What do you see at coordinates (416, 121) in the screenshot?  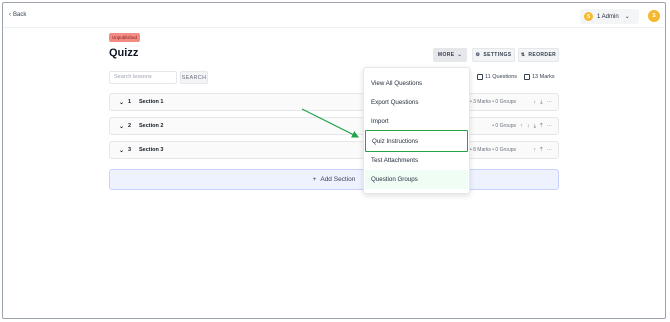 I see `menu-item-import: Import` at bounding box center [416, 121].